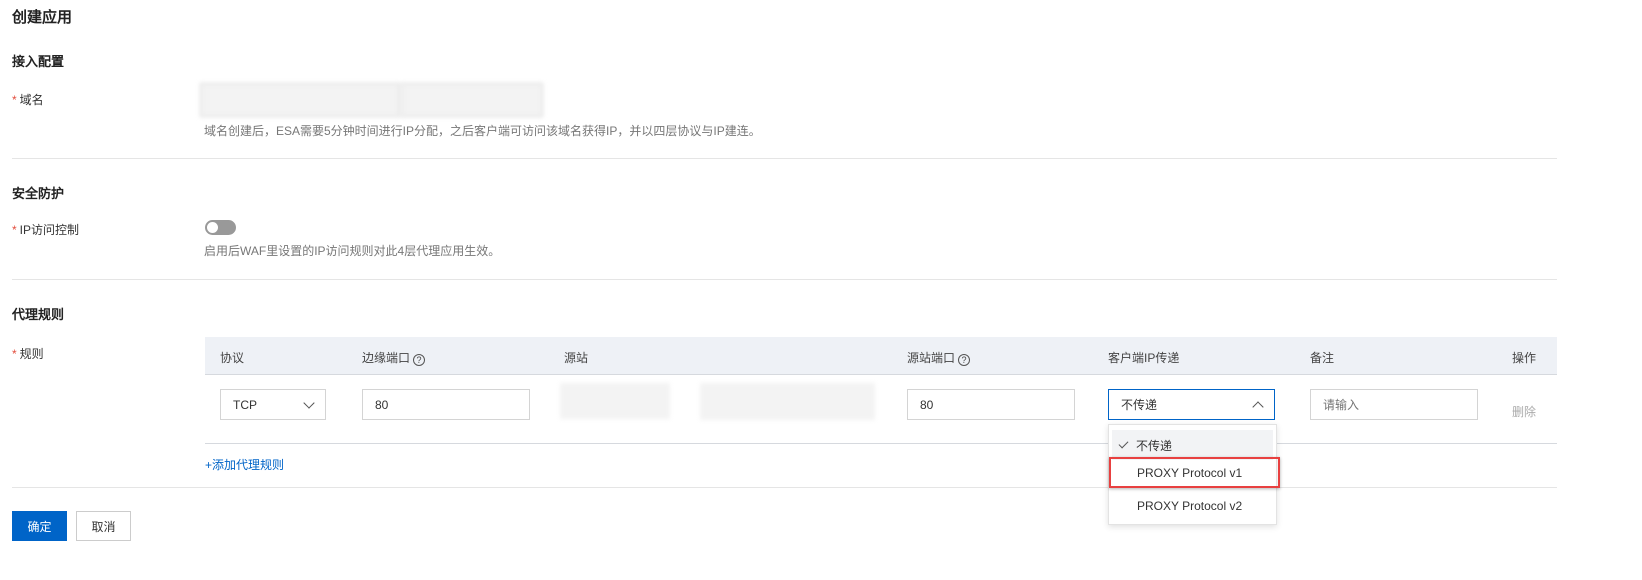 Image resolution: width=1642 pixels, height=580 pixels. I want to click on domain-suffix-select, so click(472, 100).